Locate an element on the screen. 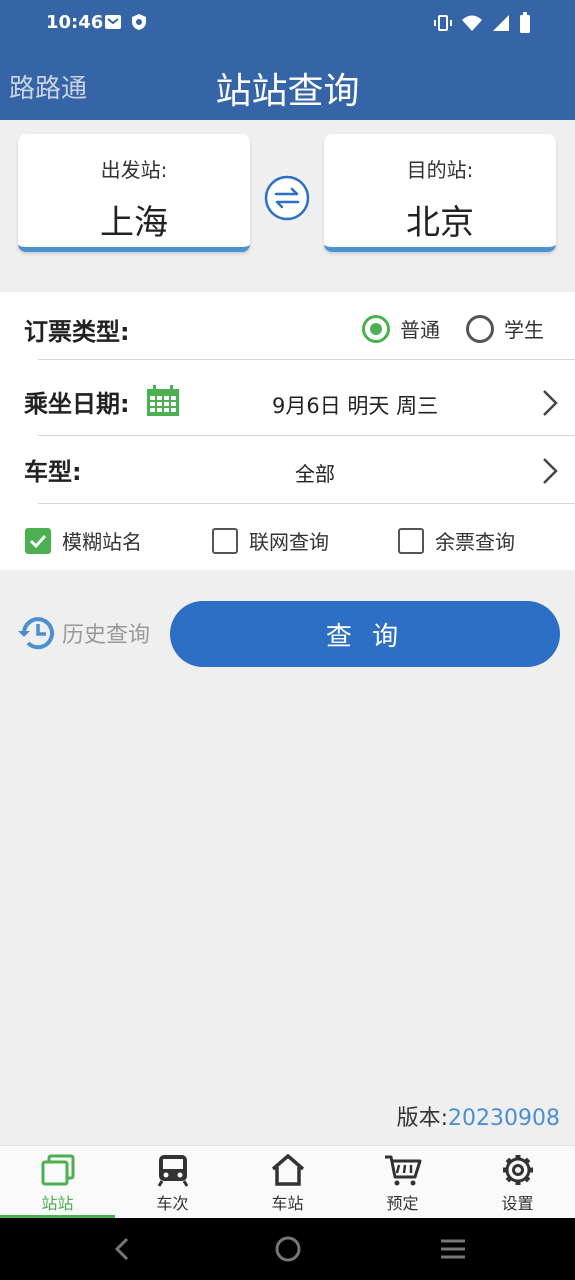 This screenshot has height=1280, width=575. page-title: 站站查询 is located at coordinates (287, 91).